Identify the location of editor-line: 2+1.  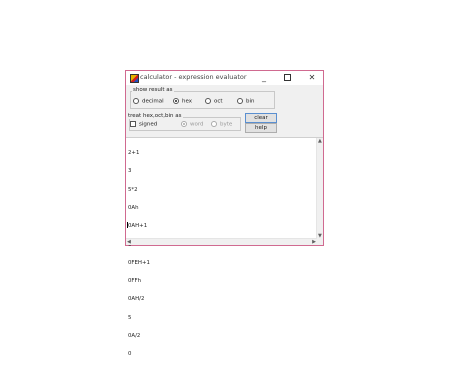
(134, 153).